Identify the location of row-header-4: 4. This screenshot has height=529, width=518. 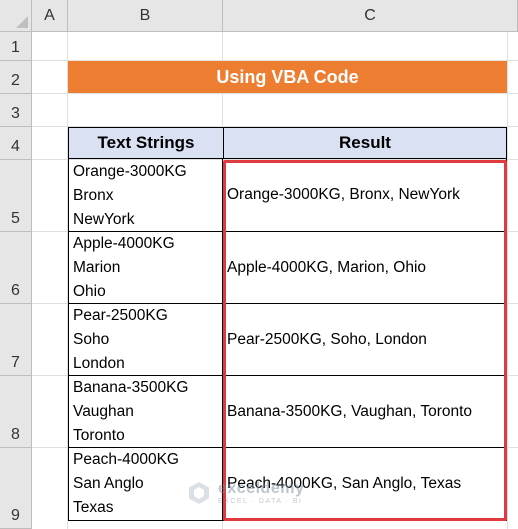
(16, 143).